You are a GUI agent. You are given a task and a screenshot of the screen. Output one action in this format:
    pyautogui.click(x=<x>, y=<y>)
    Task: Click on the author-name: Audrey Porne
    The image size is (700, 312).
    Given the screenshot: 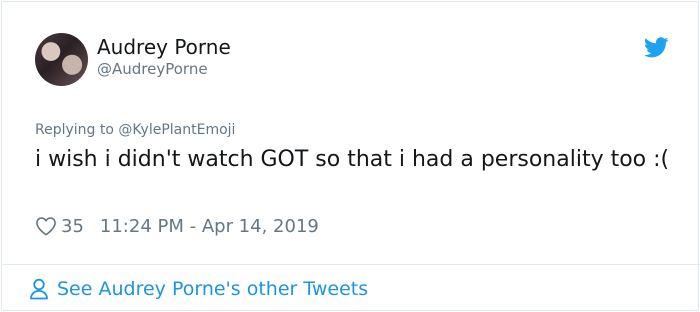 What is the action you would take?
    pyautogui.click(x=164, y=47)
    